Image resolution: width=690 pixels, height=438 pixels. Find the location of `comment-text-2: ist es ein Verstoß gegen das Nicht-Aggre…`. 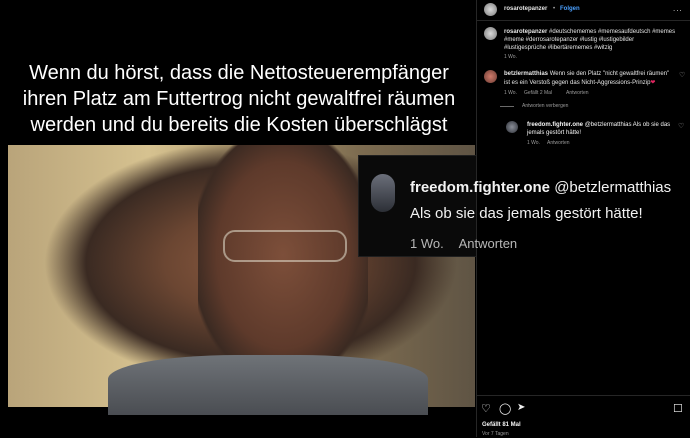

comment-text-2: ist es ein Verstoß gegen das Nicht-Aggre… is located at coordinates (577, 83).